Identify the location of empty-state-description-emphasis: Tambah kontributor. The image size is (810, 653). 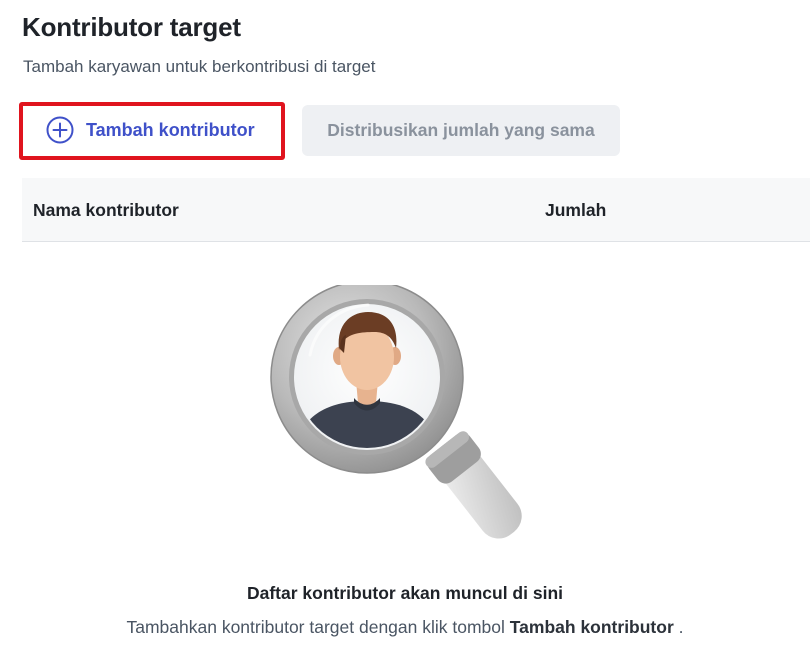
(591, 627).